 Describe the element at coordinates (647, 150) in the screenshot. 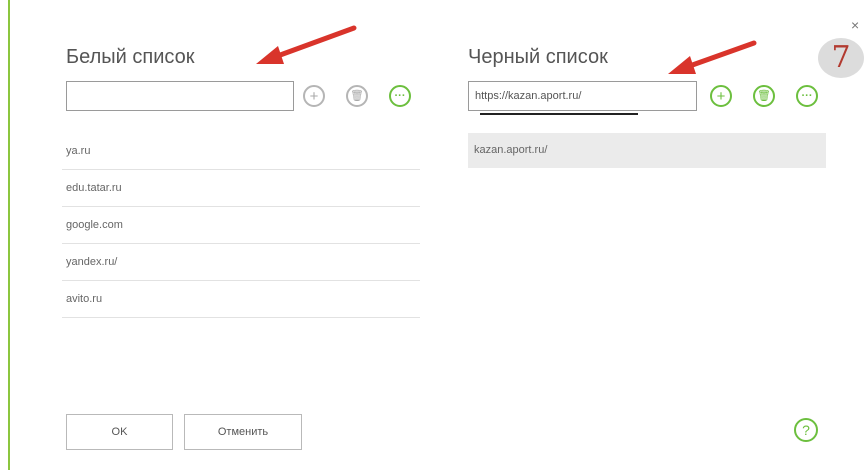

I see `list-item: kazan.aport.ru/` at that location.